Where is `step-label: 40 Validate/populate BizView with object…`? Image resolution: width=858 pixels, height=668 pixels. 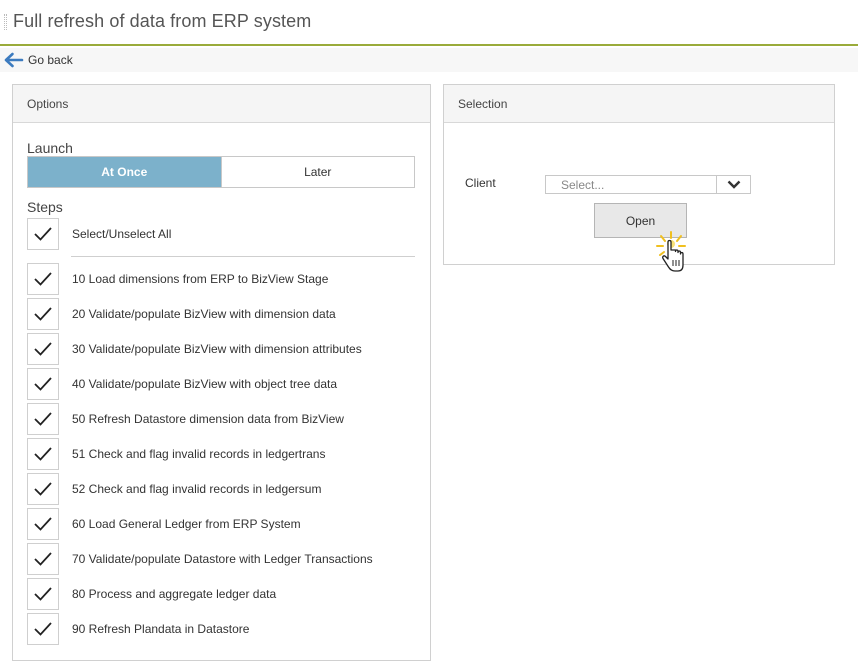
step-label: 40 Validate/populate BizView with object… is located at coordinates (205, 384).